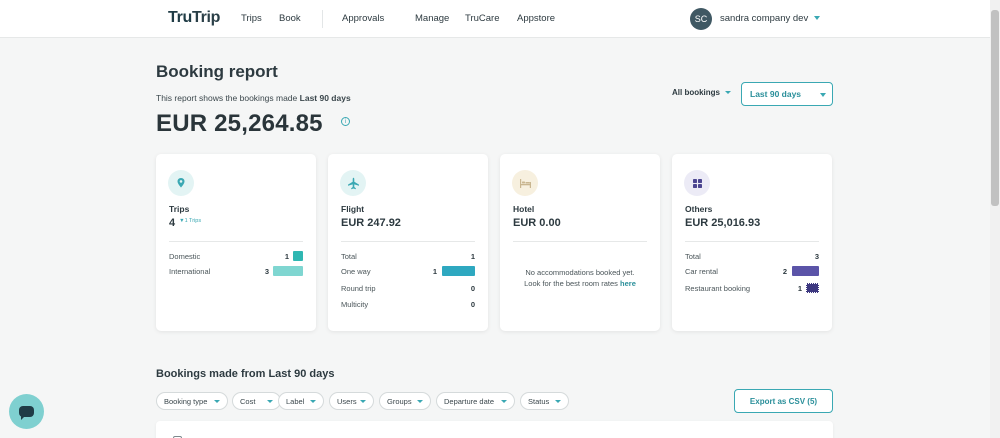 This screenshot has height=438, width=1000. I want to click on restaurant-bar, so click(812, 288).